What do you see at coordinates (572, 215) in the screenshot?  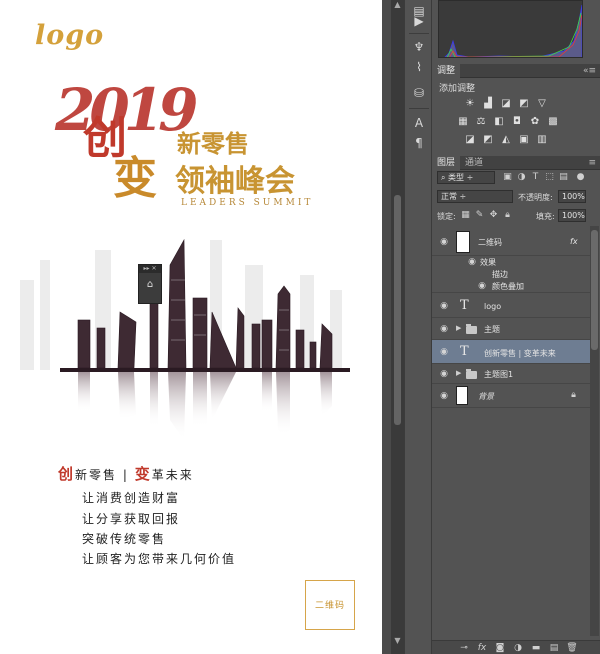 I see `fill-field: 100%` at bounding box center [572, 215].